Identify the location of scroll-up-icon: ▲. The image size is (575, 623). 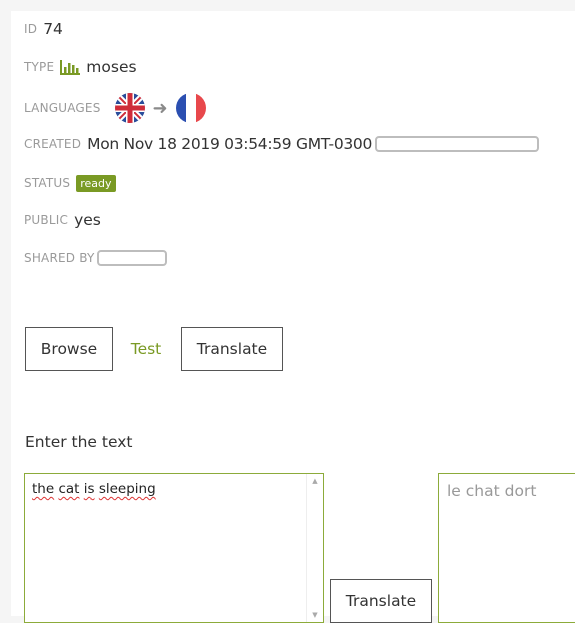
(315, 481).